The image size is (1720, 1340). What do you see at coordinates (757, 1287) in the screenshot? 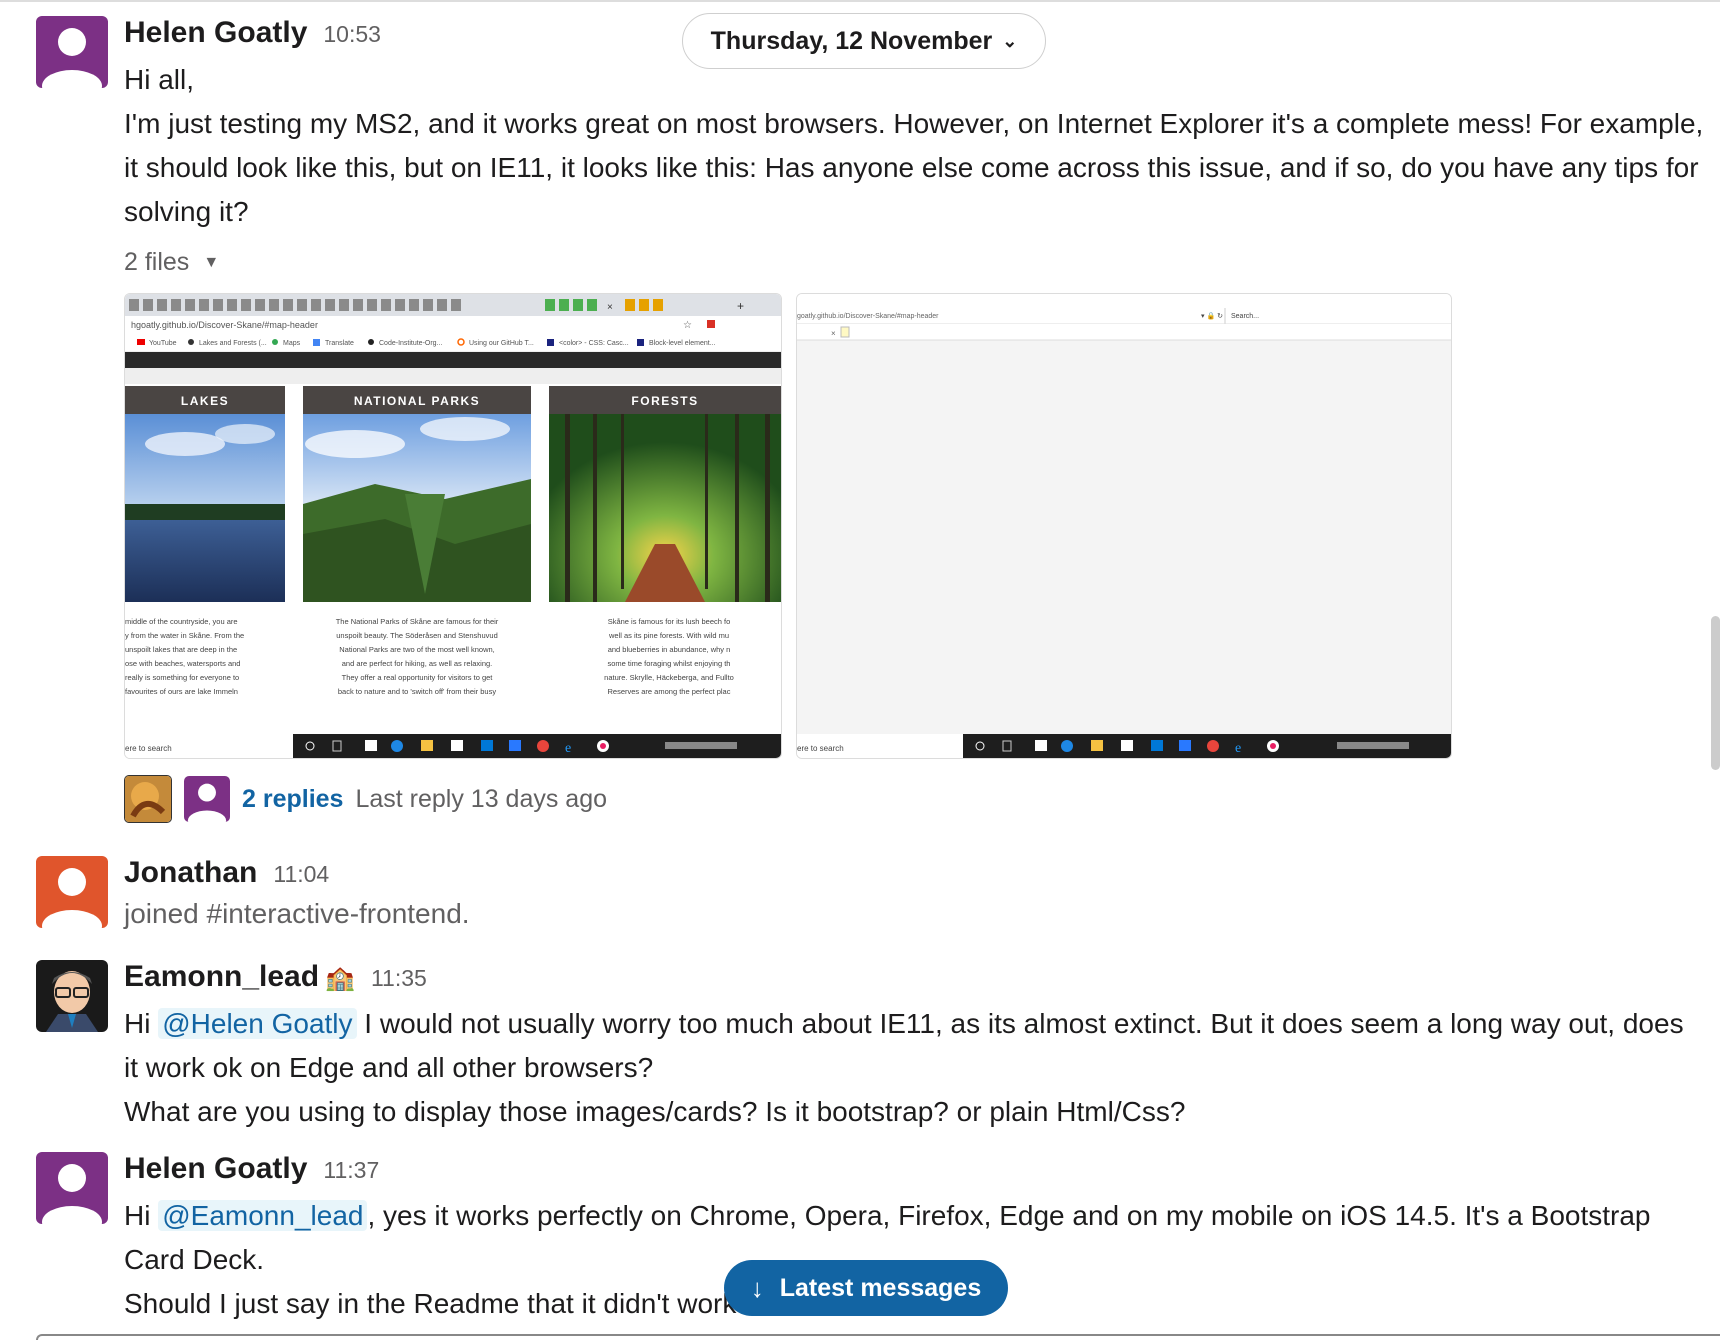
I see `arrow-down-icon: ↓` at bounding box center [757, 1287].